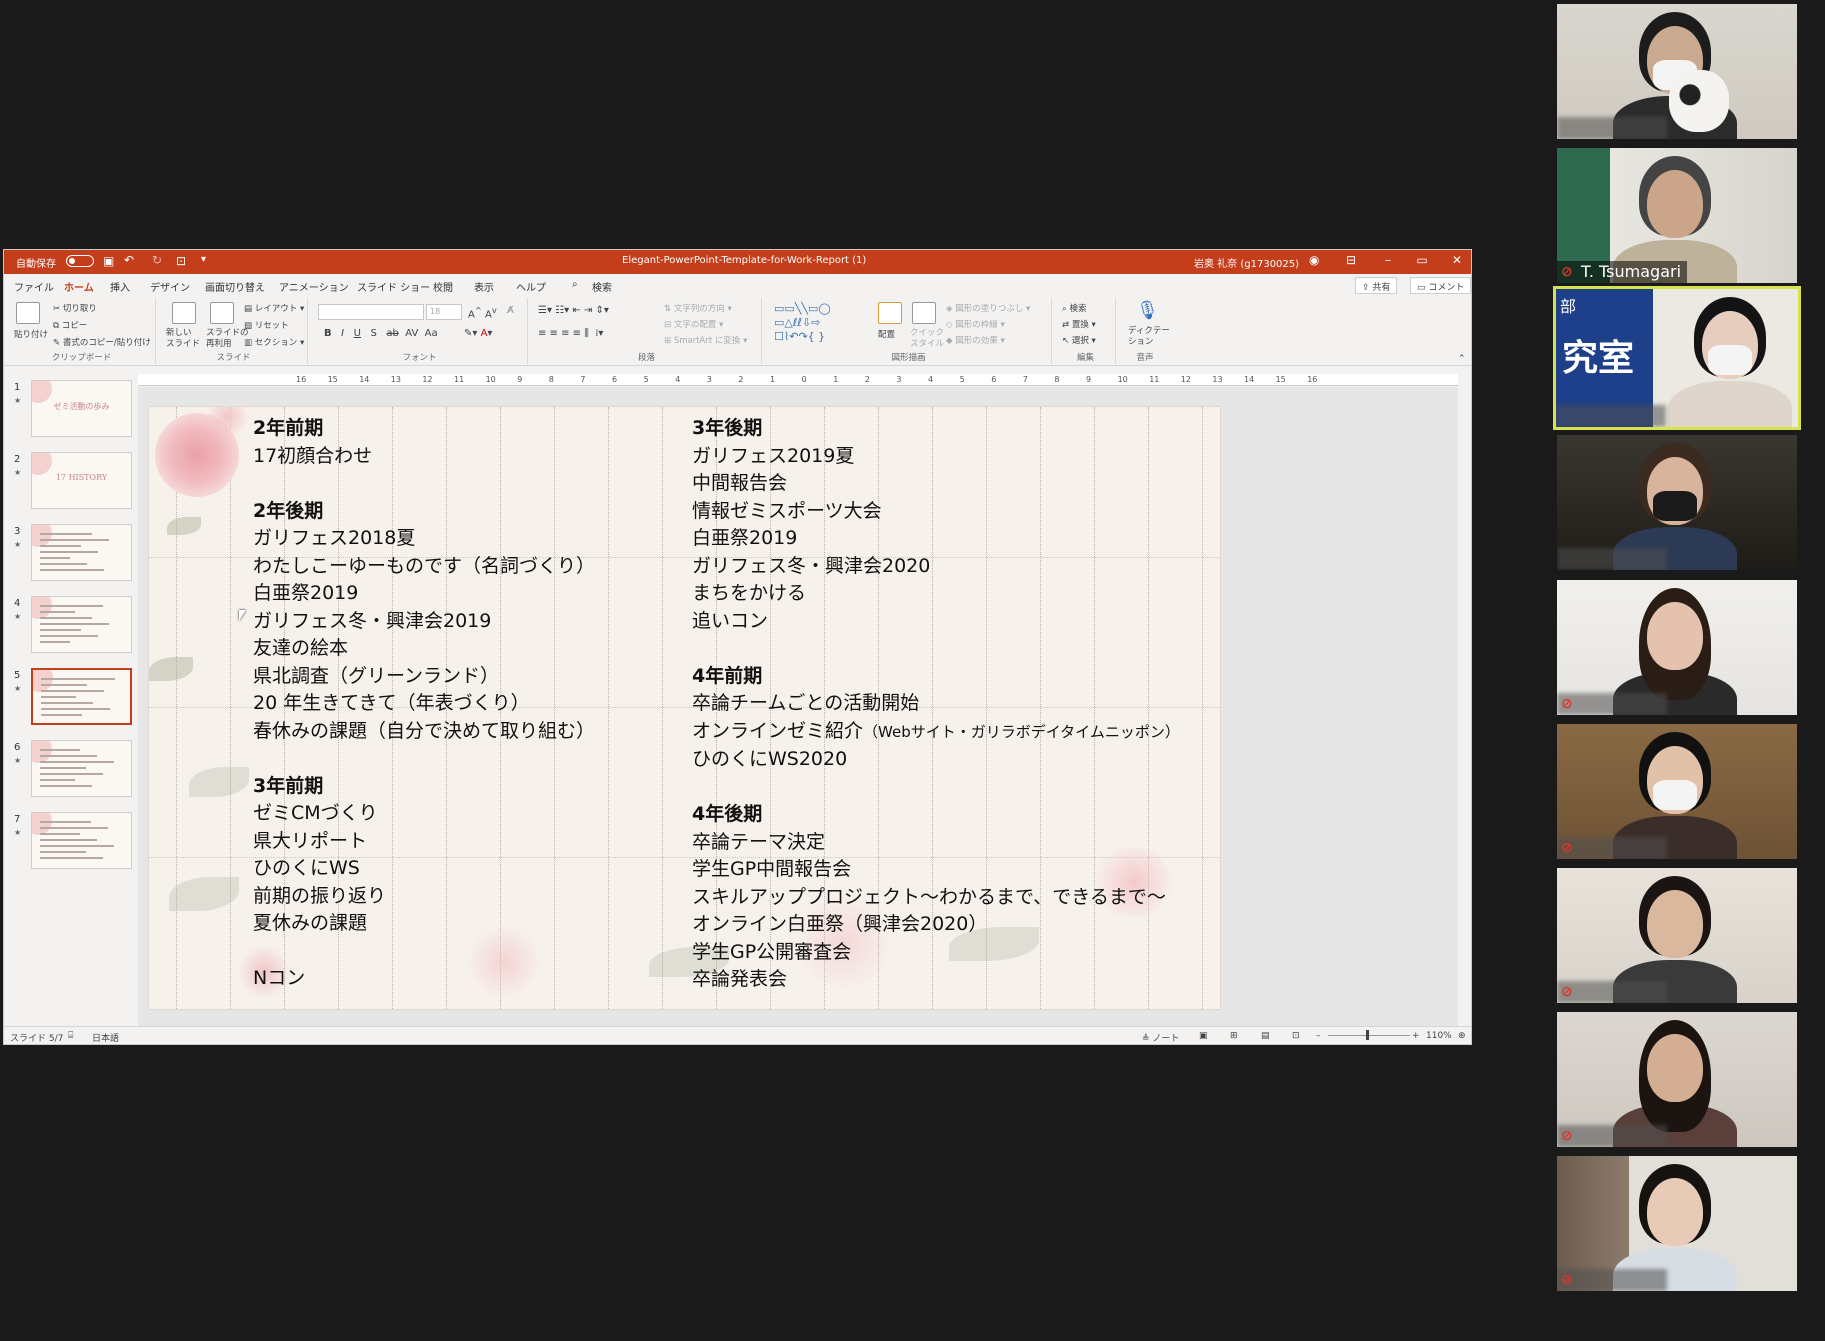 This screenshot has width=1825, height=1341. Describe the element at coordinates (1074, 308) in the screenshot. I see `find-button: ⌕ 検索` at that location.